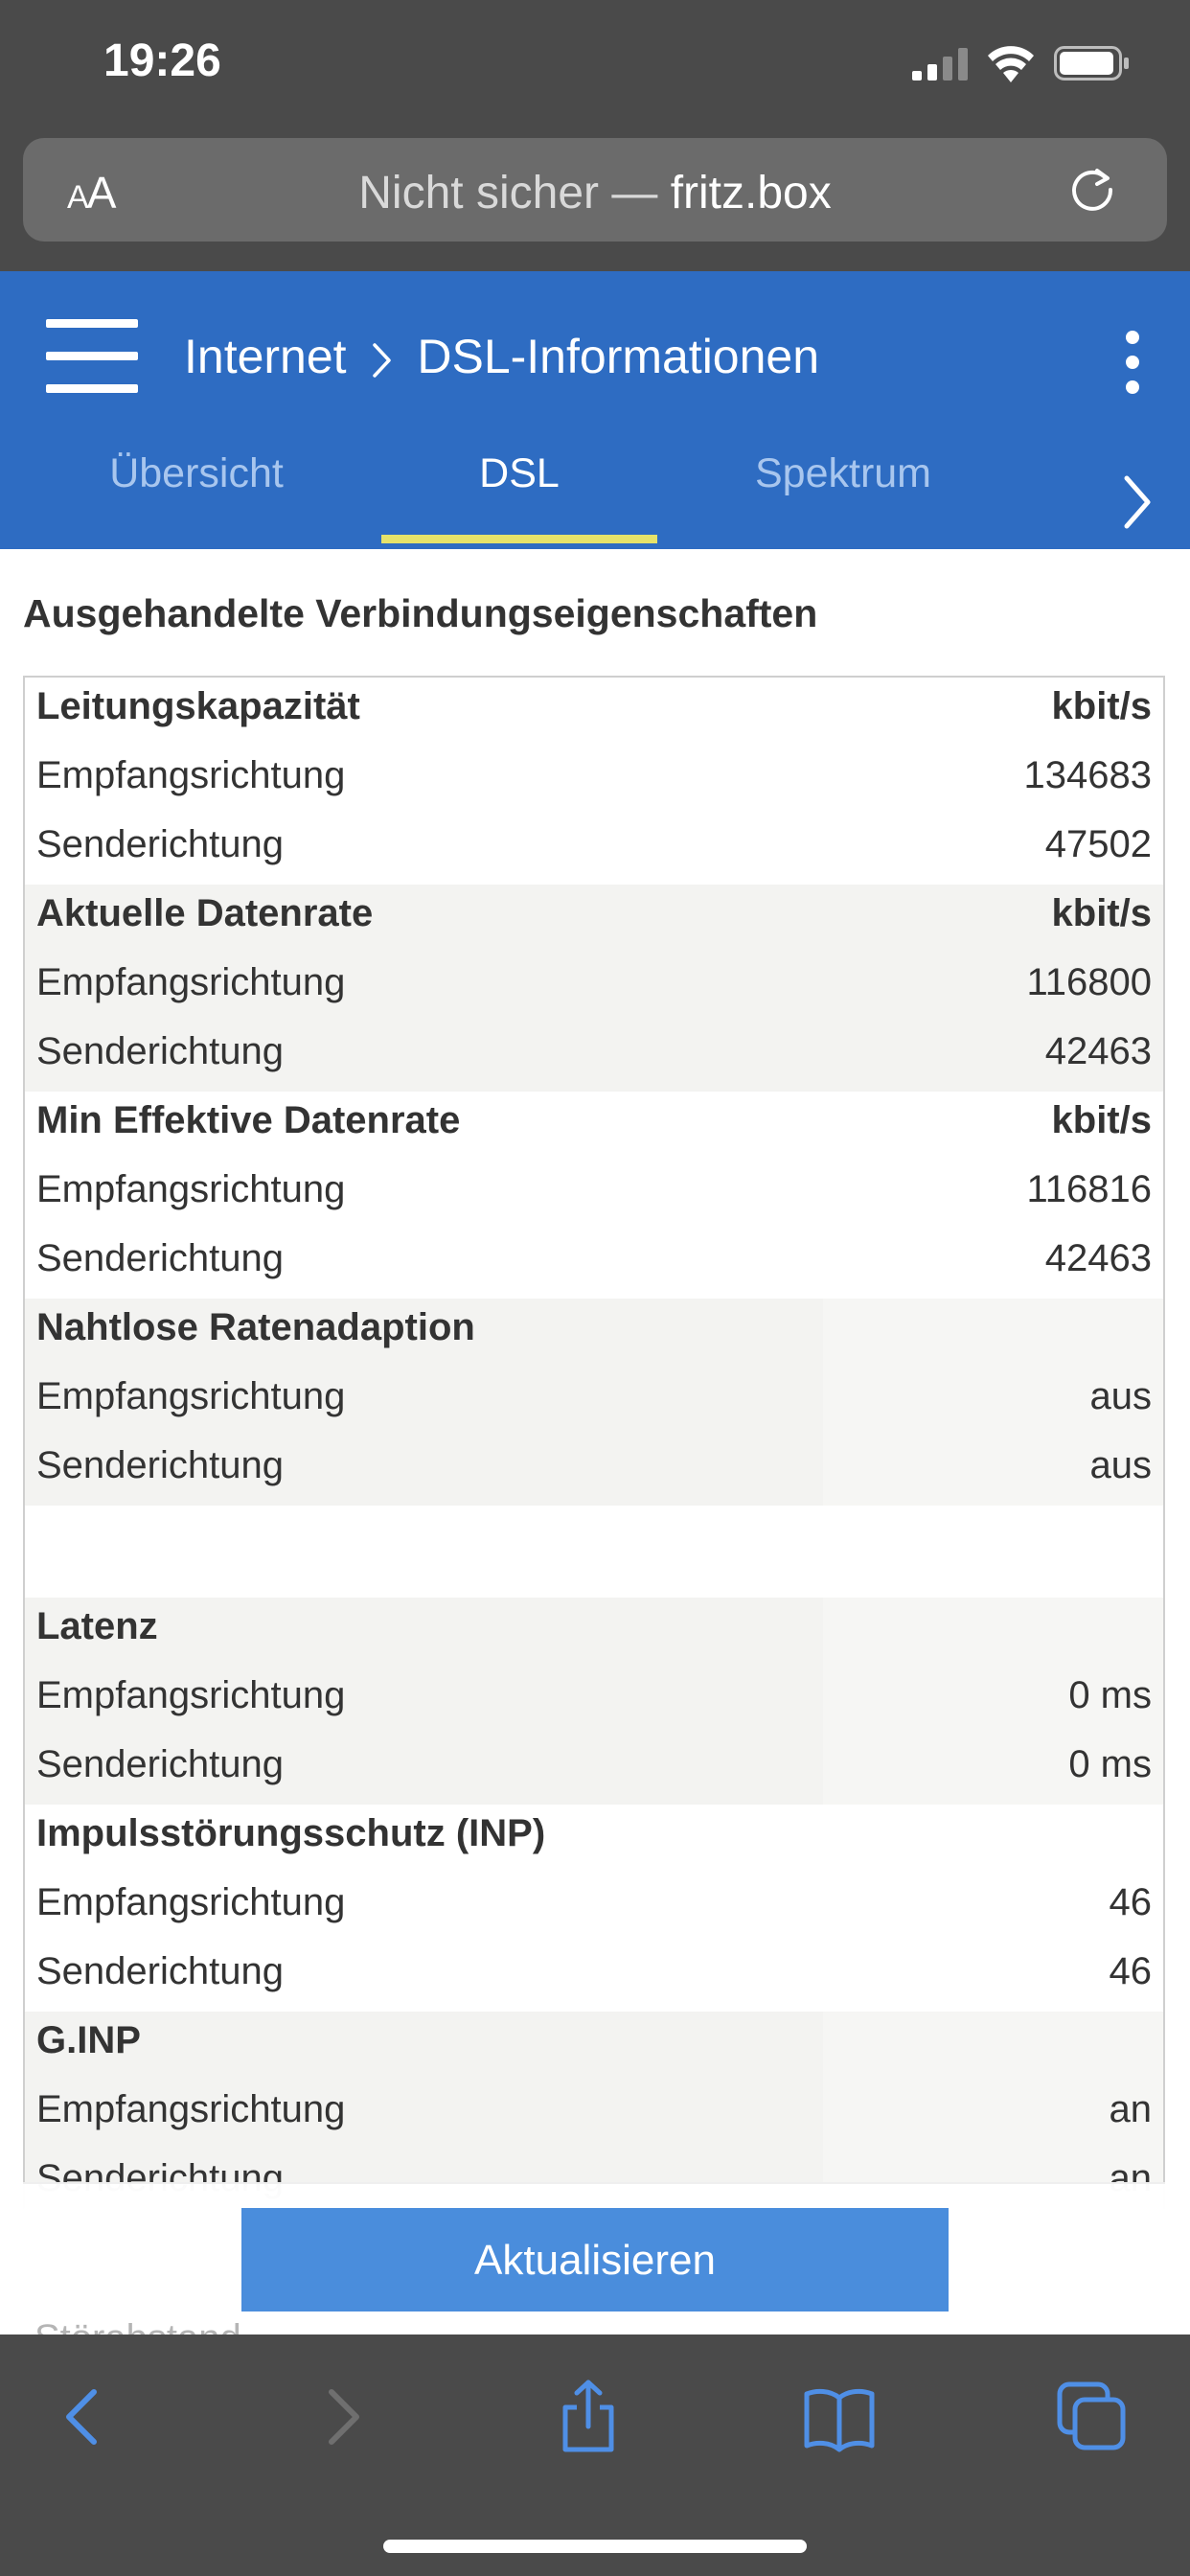  I want to click on table-row: Empfangsrichtung aus, so click(594, 1402).